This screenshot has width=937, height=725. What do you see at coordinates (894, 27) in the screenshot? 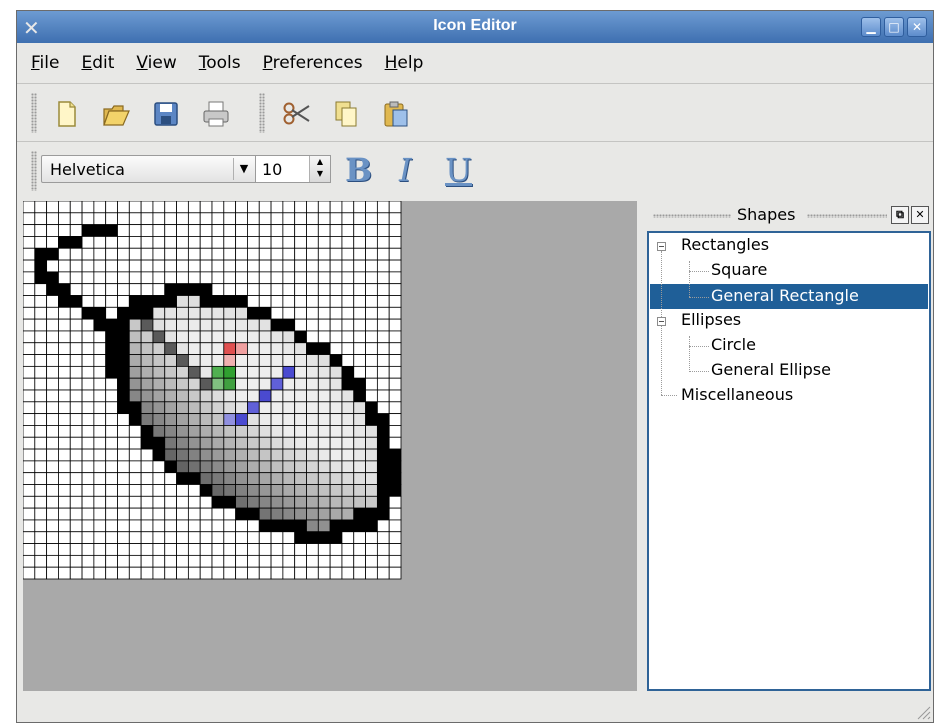
I see `maximize-button: □` at bounding box center [894, 27].